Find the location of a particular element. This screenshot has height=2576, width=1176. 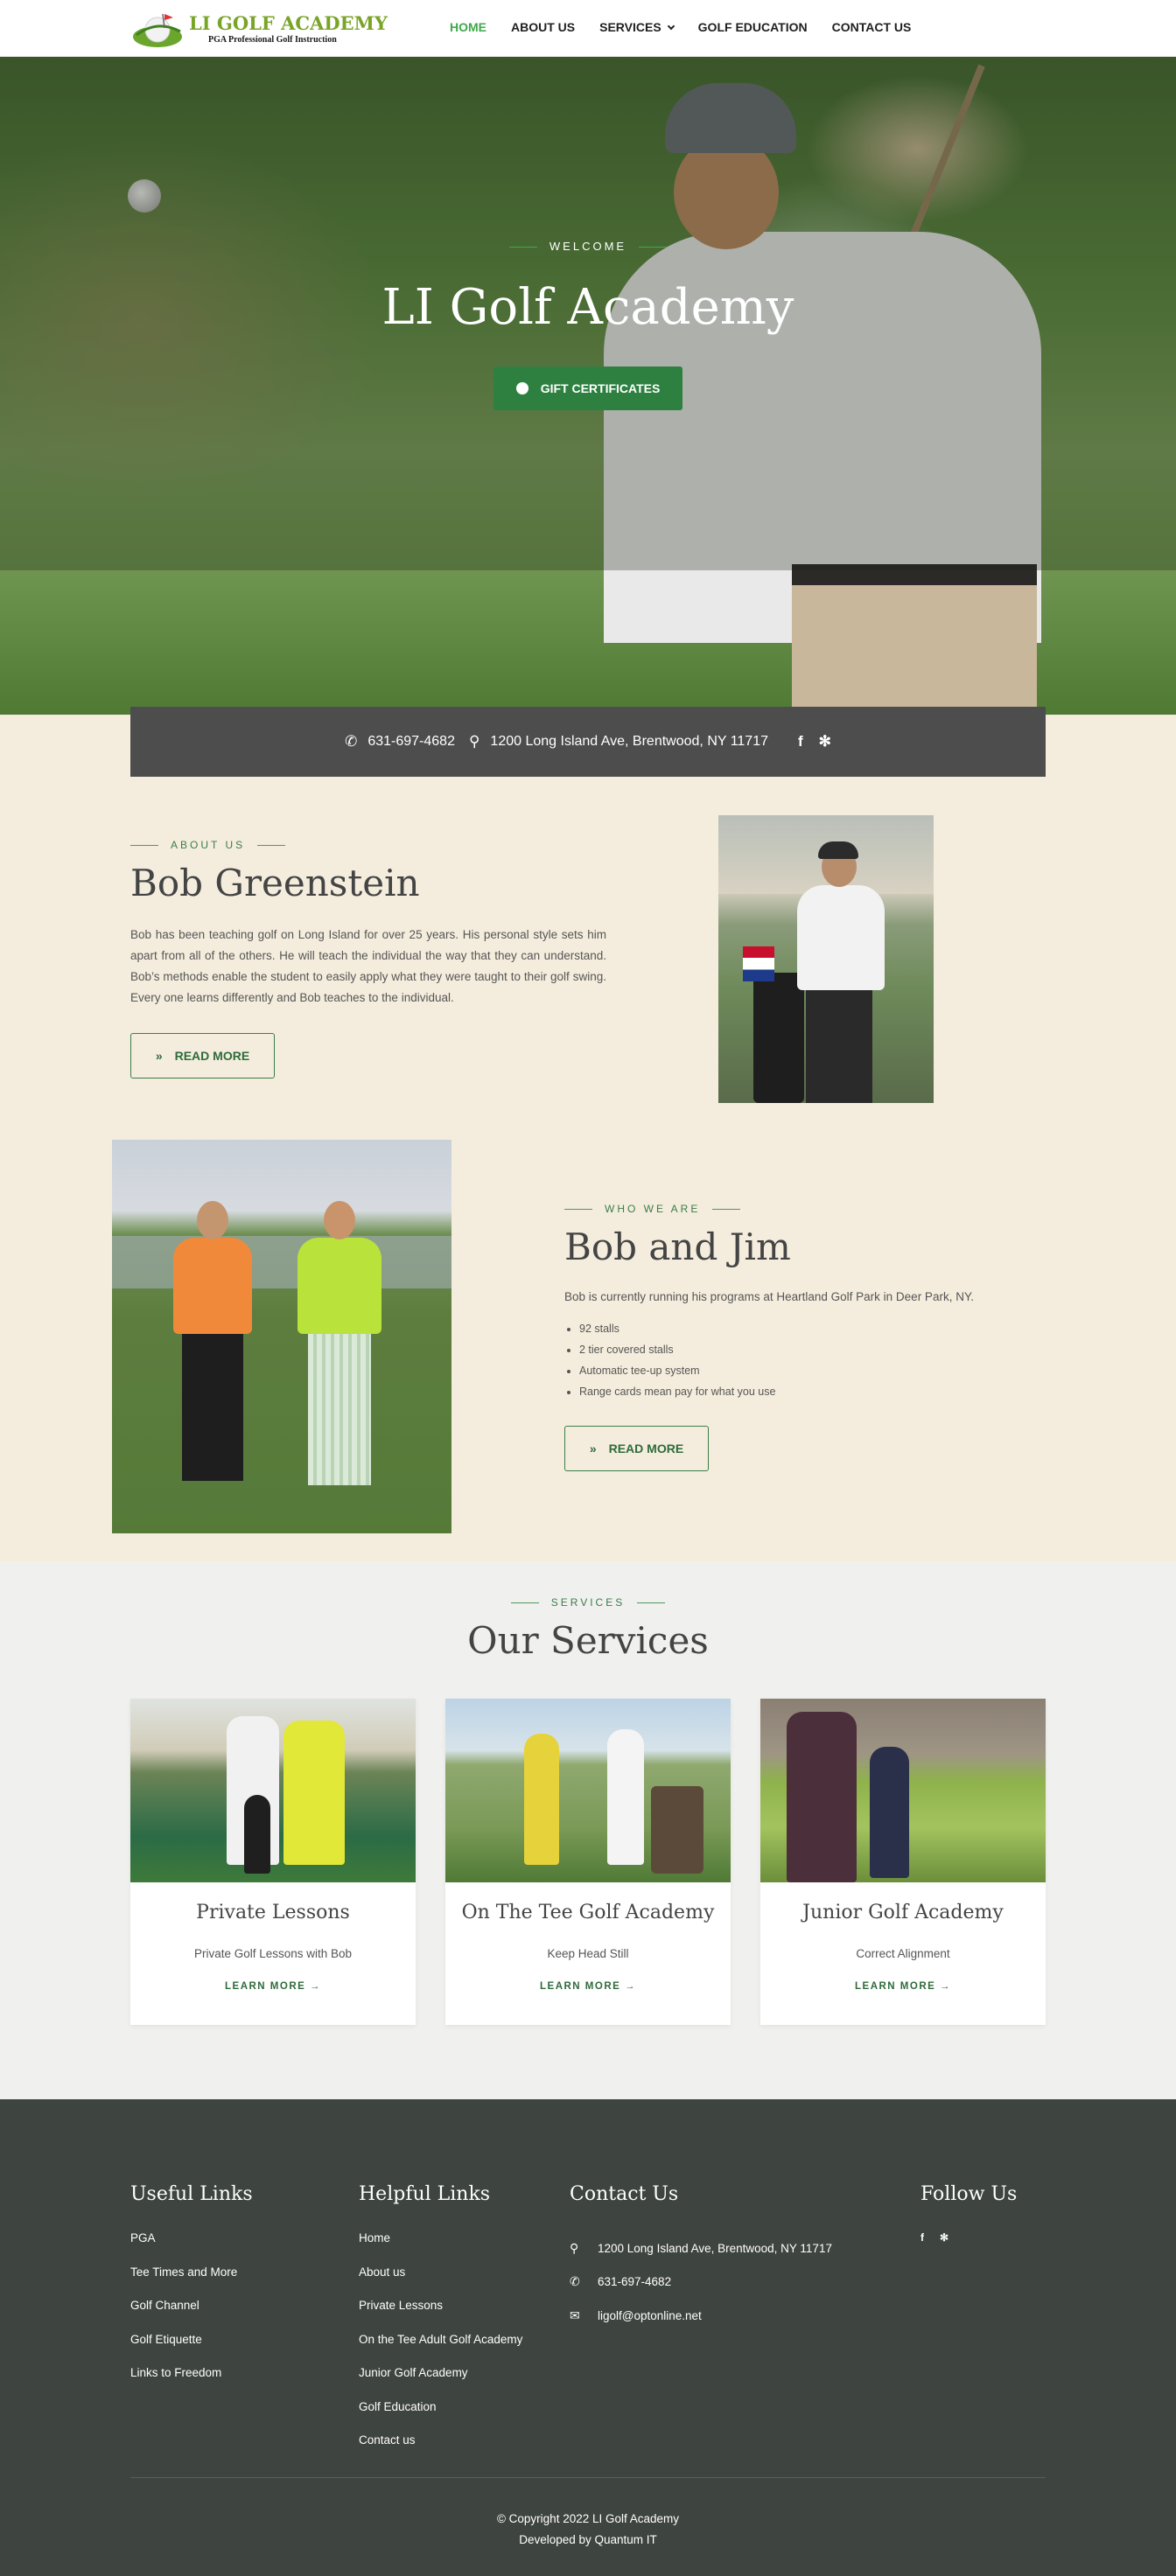

about-eyebrow: ABOUT US is located at coordinates (214, 845).